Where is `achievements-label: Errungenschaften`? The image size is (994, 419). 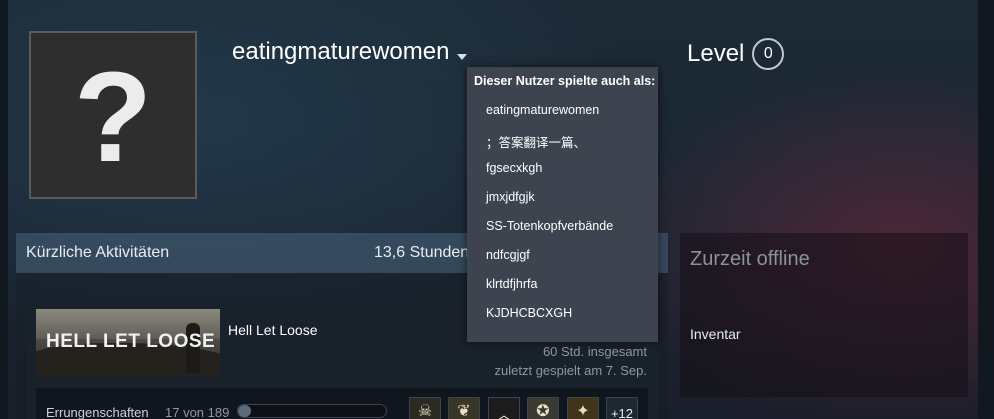
achievements-label: Errungenschaften is located at coordinates (97, 412).